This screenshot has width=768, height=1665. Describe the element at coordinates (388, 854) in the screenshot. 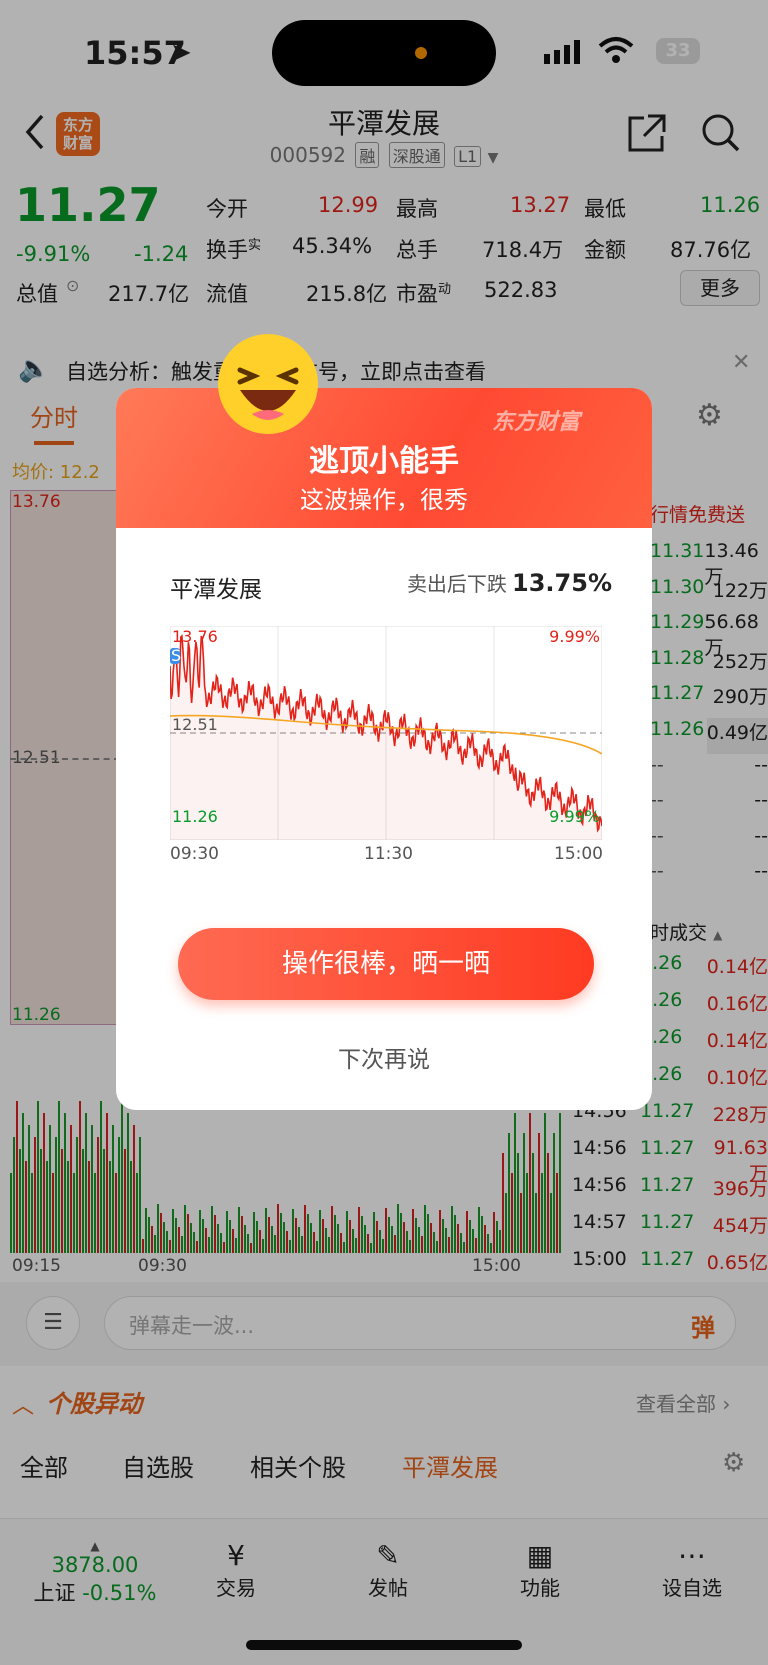

I see `modal-chart-time-mid: 11:30` at that location.